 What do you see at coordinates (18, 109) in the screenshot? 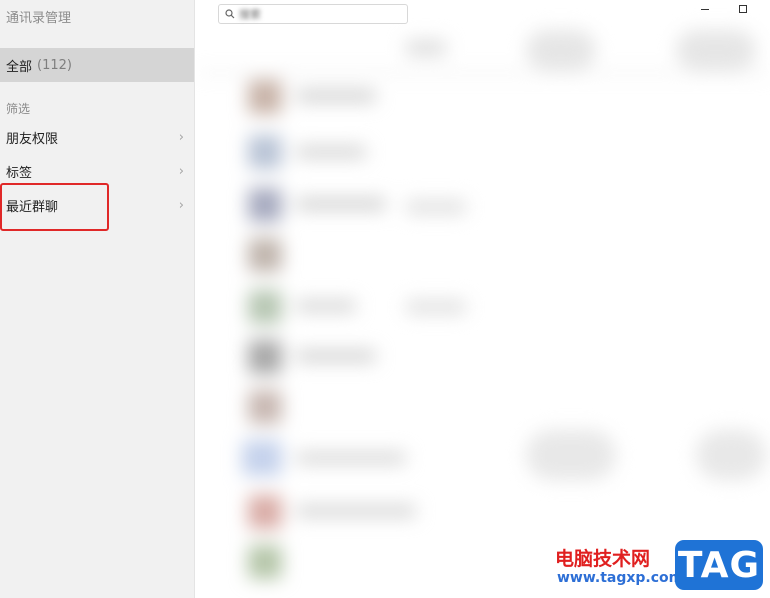
I see `filter-section-label: 筛选` at bounding box center [18, 109].